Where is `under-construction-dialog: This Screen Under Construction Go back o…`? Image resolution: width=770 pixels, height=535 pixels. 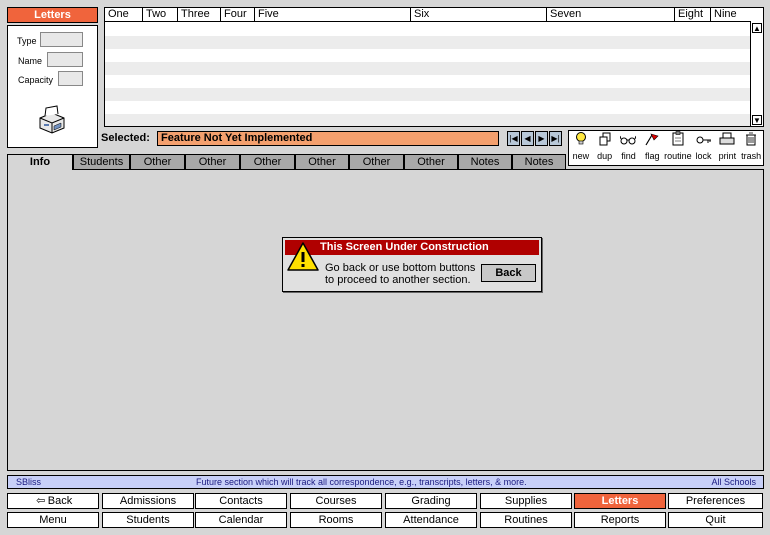 under-construction-dialog: This Screen Under Construction Go back o… is located at coordinates (412, 264).